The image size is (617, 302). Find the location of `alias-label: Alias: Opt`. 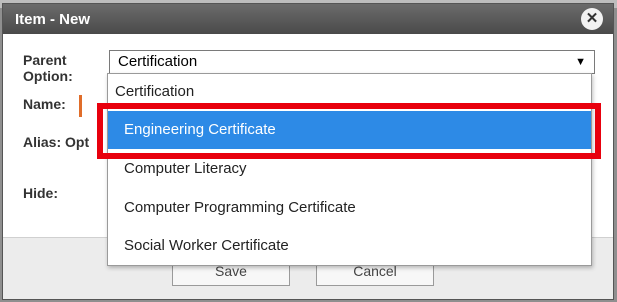

alias-label: Alias: Opt is located at coordinates (56, 142).